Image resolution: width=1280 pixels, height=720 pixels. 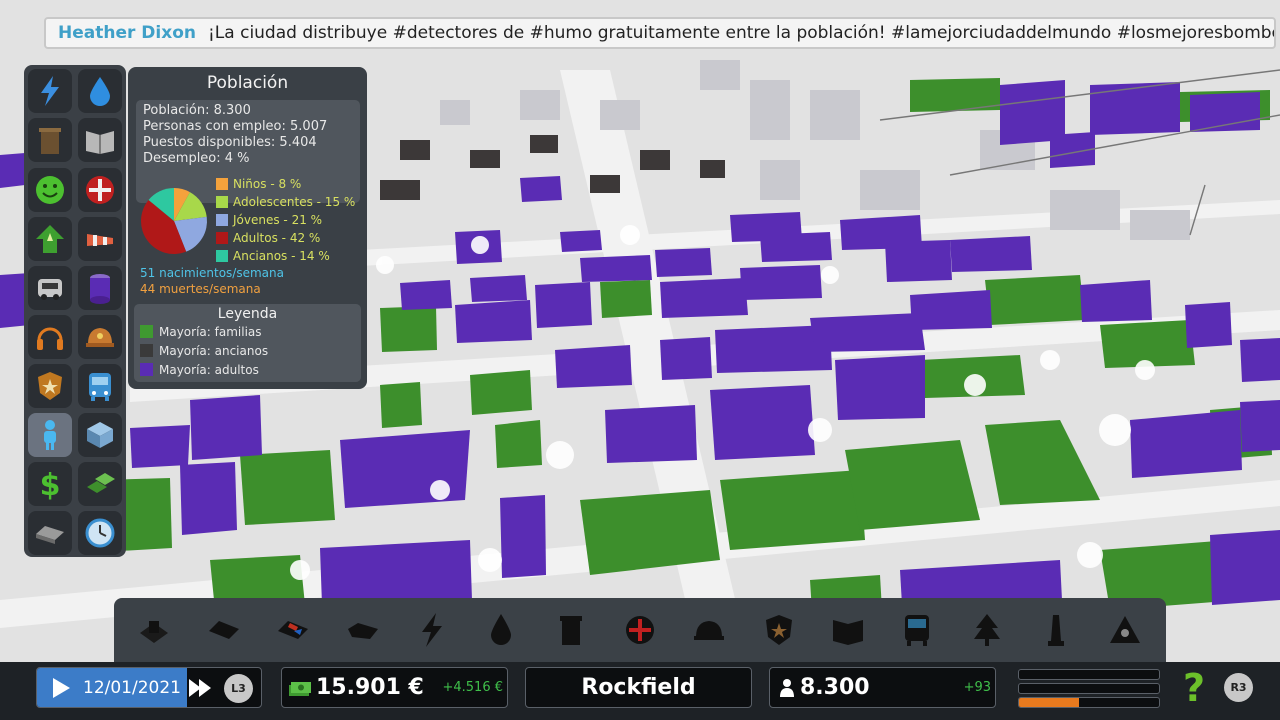 I want to click on noise-icon, so click(x=50, y=338).